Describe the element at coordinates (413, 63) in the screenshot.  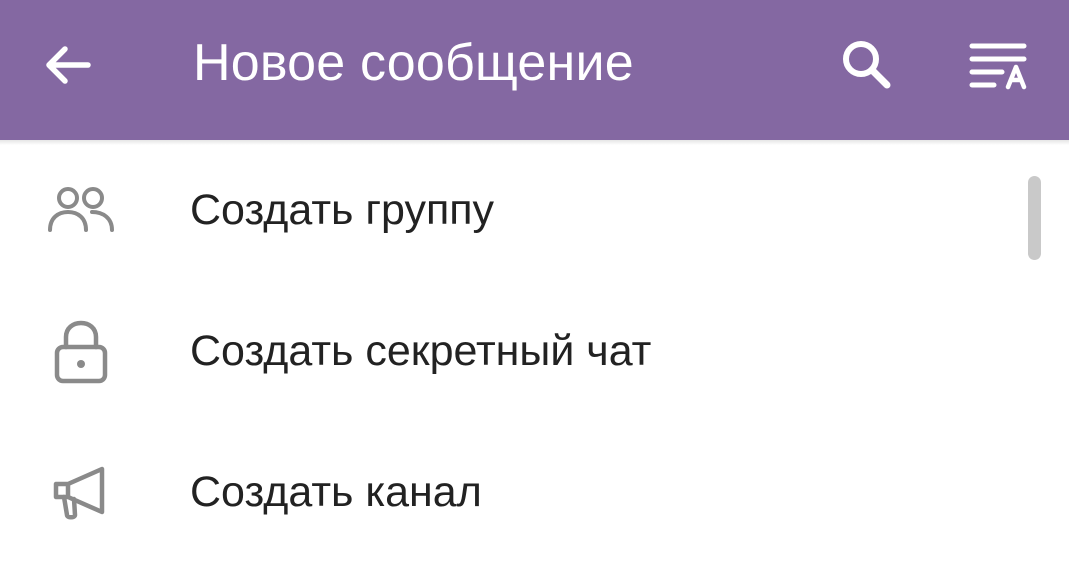
I see `page-title: Новое сообщение` at that location.